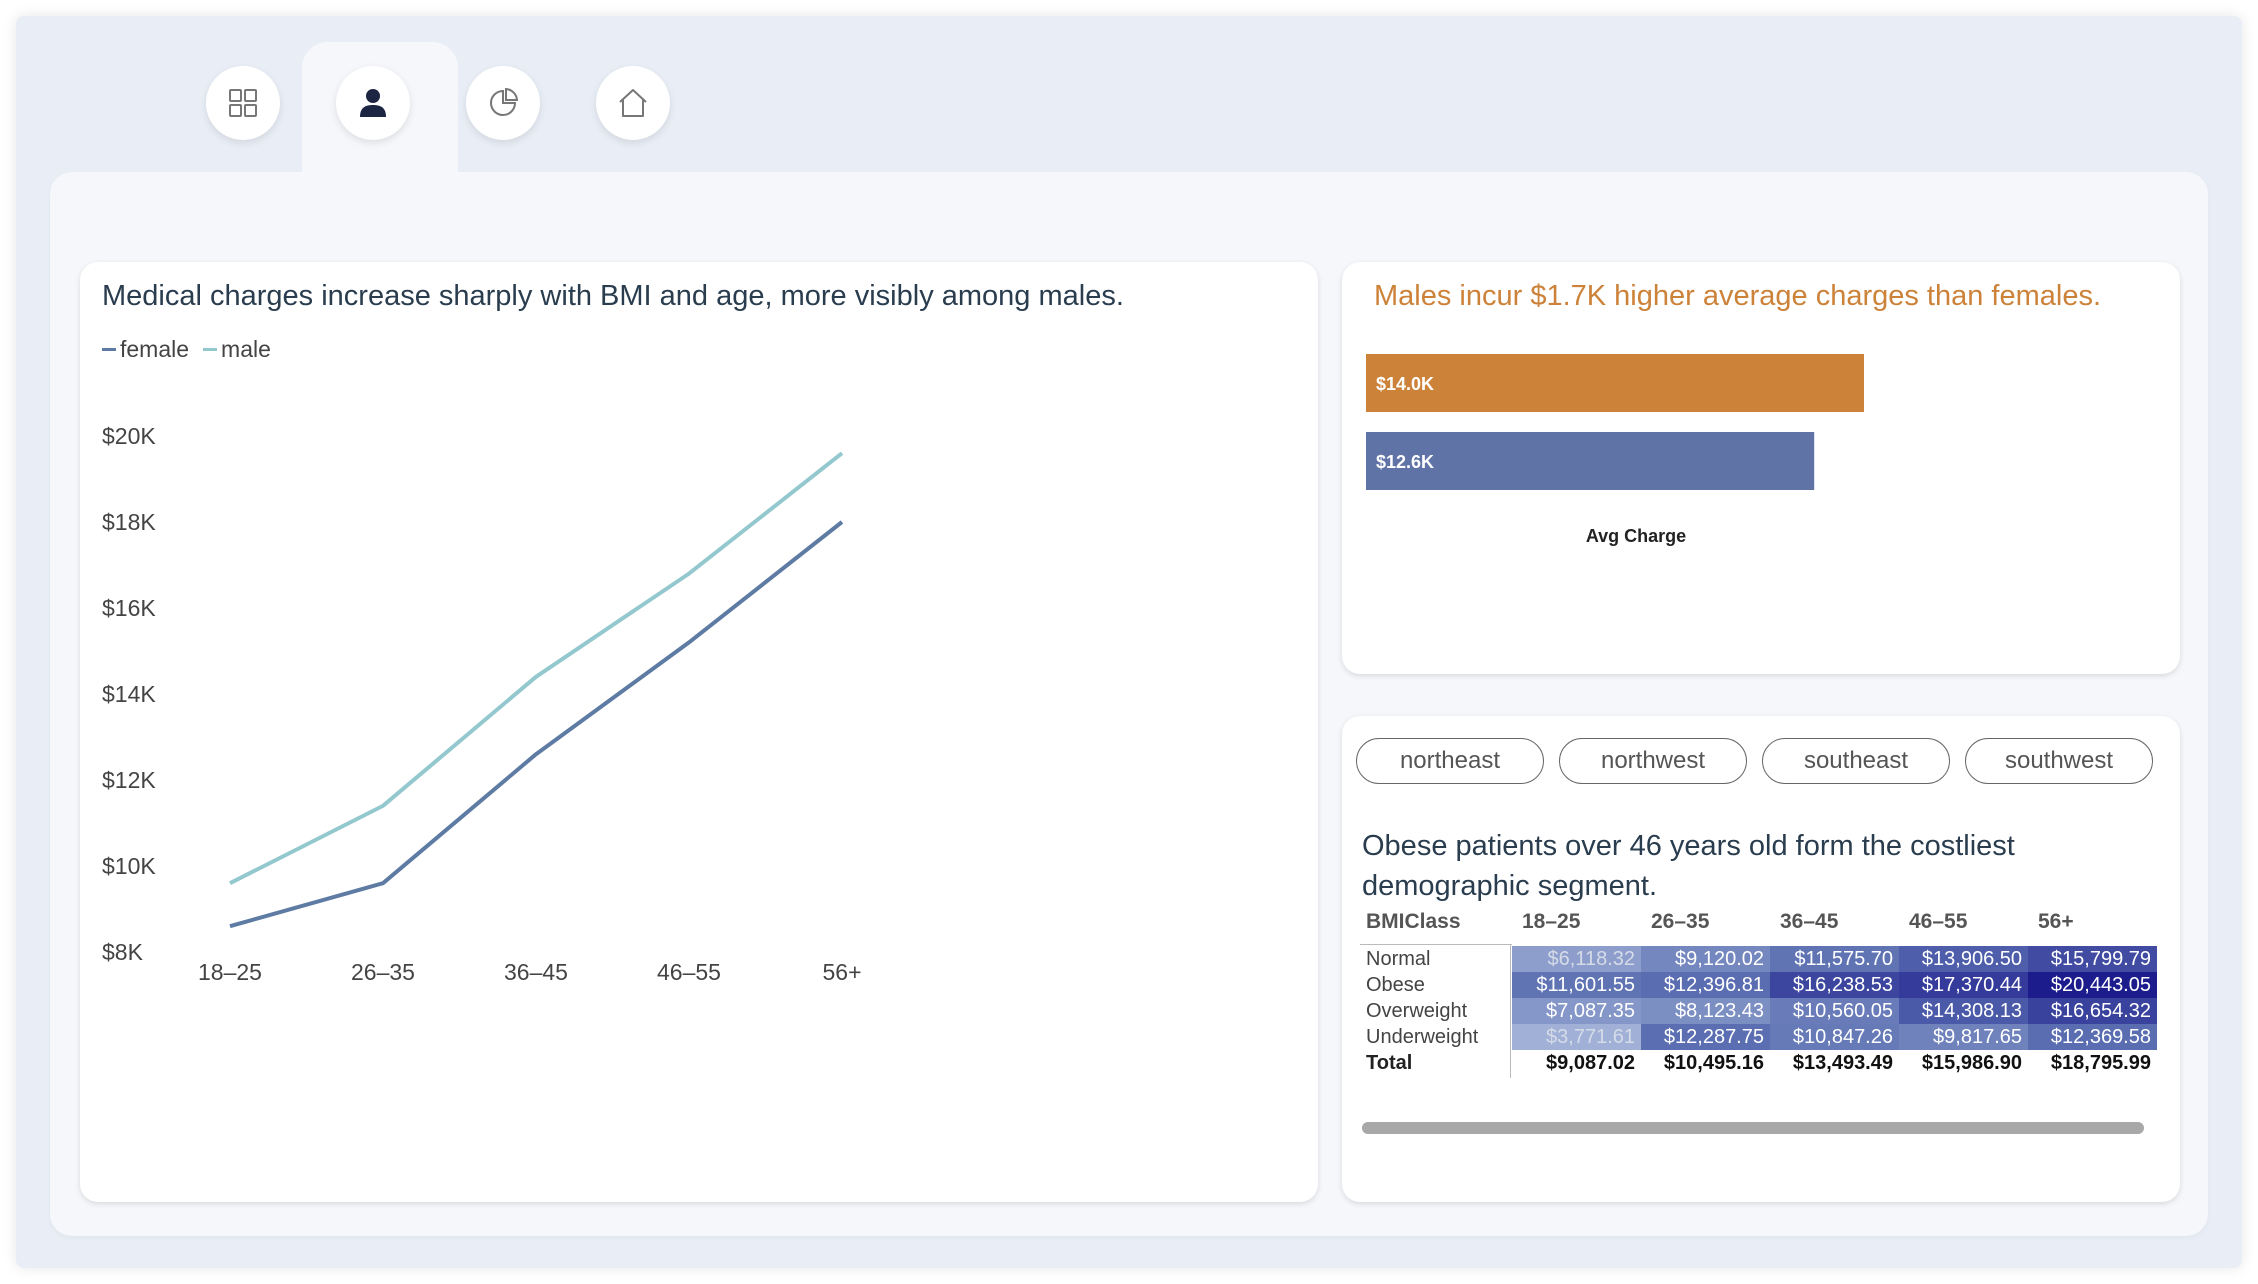 Image resolution: width=2258 pixels, height=1284 pixels. Describe the element at coordinates (841, 972) in the screenshot. I see `x-tick-label: 56+` at that location.